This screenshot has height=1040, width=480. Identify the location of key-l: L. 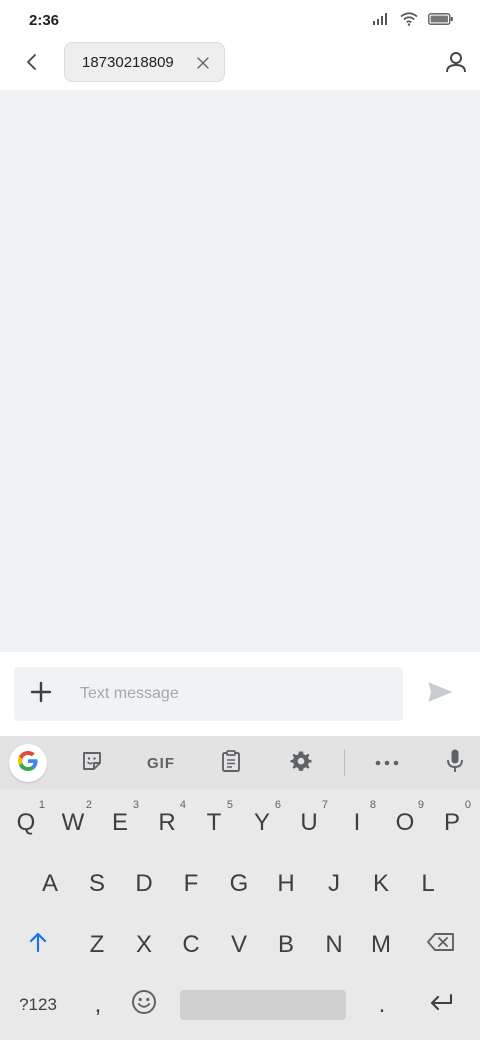
(428, 884).